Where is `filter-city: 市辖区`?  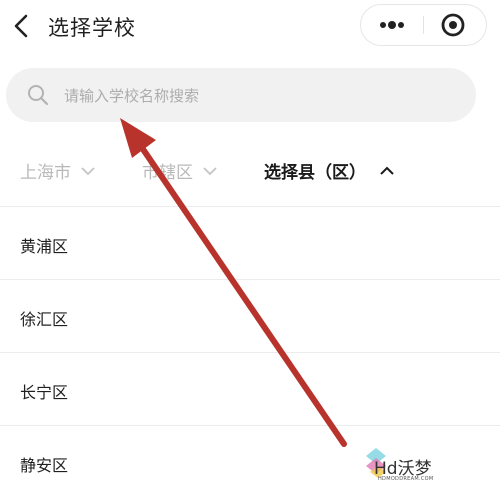
filter-city: 市辖区 is located at coordinates (179, 170).